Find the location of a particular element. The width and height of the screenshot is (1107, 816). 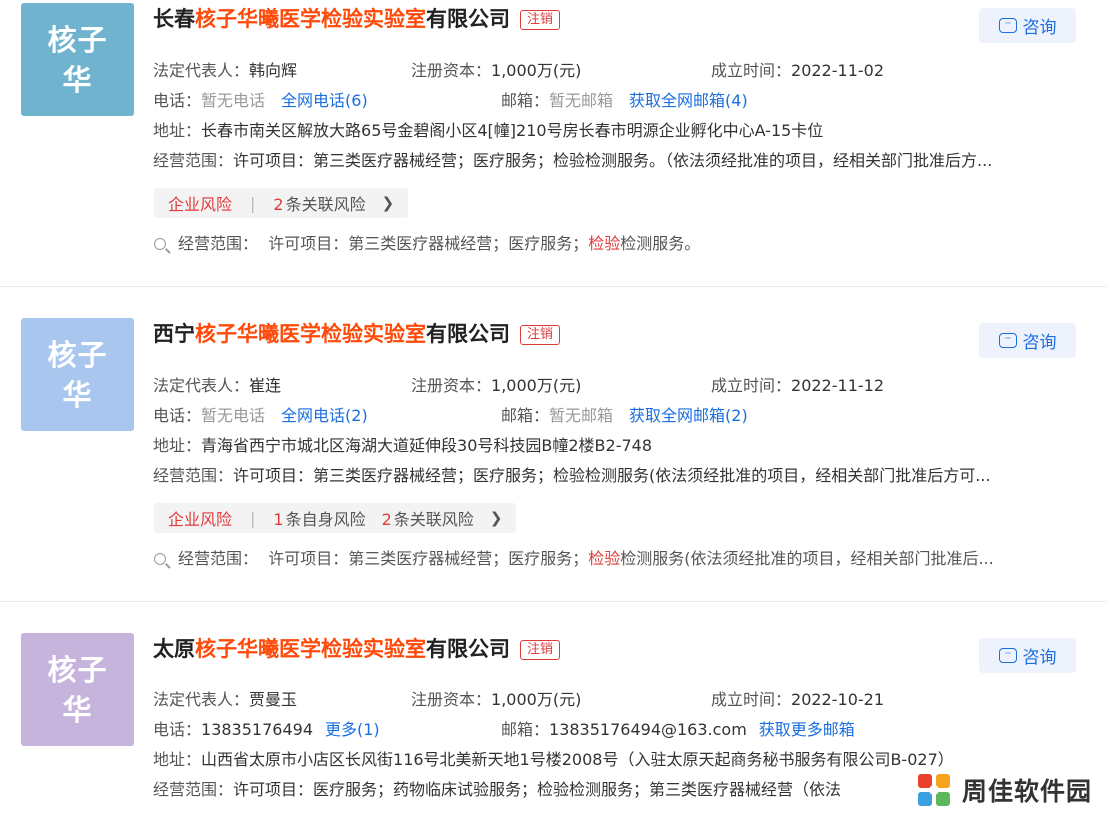

company-name: 西宁核子华曦医学检验实验室有限公司 注销 is located at coordinates (357, 334).